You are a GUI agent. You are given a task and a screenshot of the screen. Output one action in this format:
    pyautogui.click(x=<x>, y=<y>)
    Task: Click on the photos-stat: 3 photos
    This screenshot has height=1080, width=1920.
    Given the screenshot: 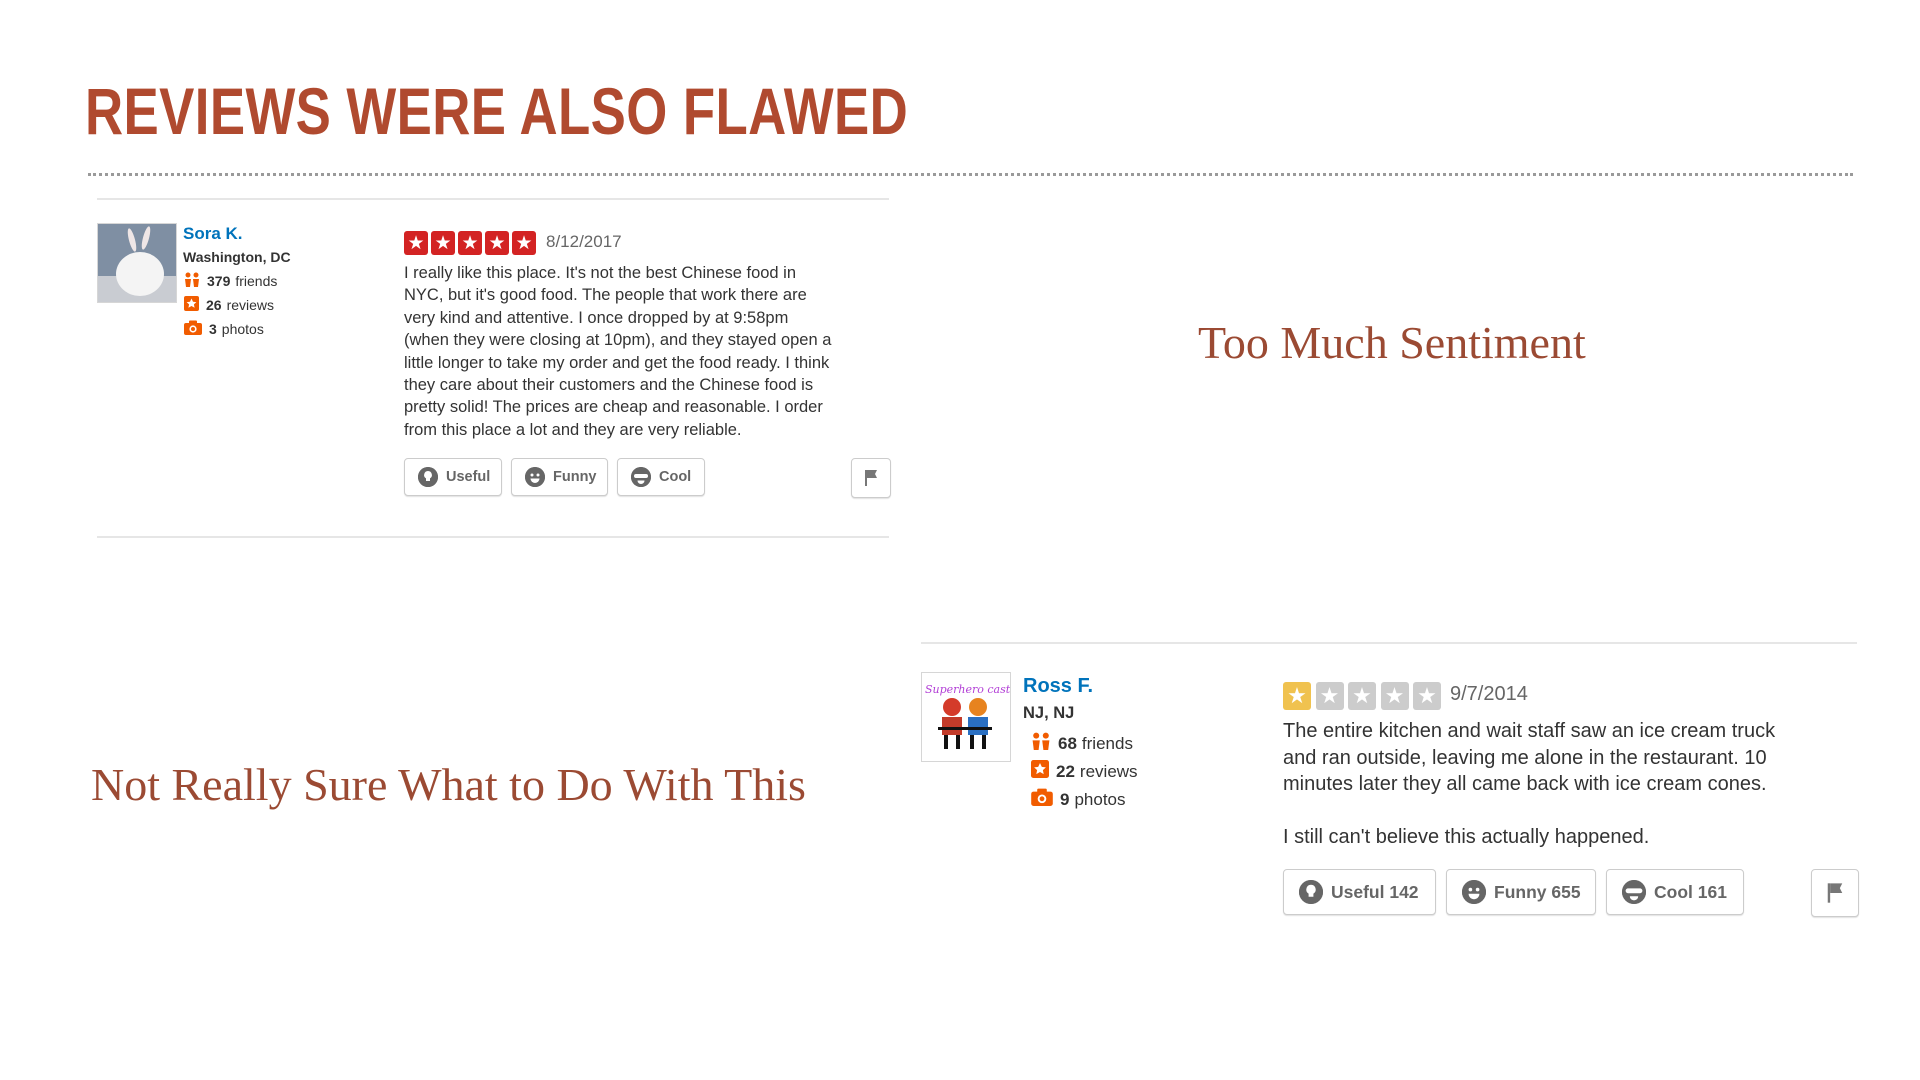 What is the action you would take?
    pyautogui.click(x=224, y=329)
    